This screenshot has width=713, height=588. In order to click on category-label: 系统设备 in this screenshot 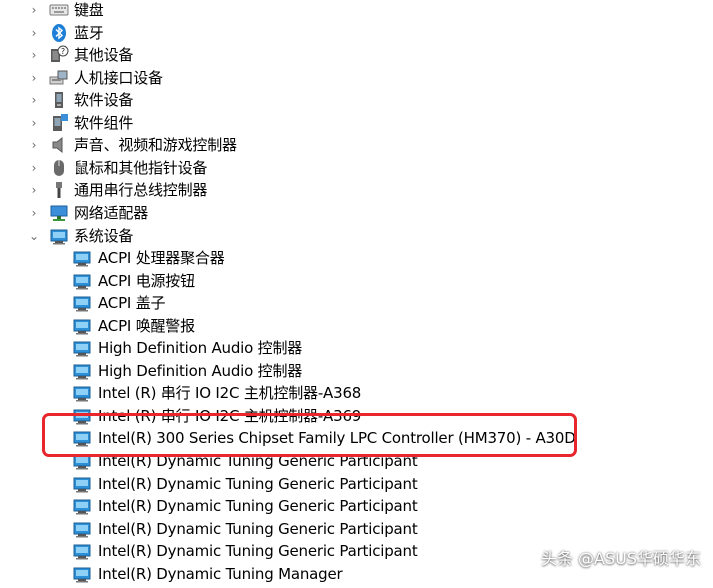, I will do `click(104, 235)`.